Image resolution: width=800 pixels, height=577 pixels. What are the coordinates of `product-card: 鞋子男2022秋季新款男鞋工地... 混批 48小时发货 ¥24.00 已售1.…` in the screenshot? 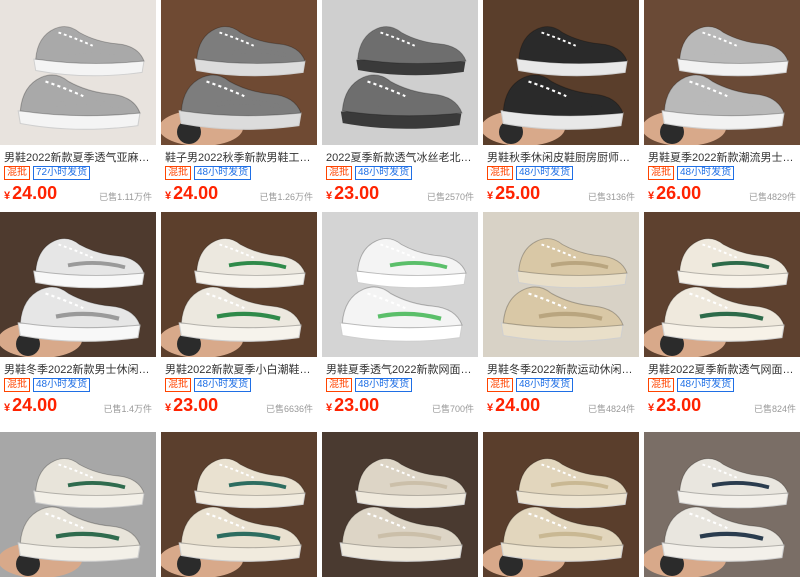 It's located at (239, 104).